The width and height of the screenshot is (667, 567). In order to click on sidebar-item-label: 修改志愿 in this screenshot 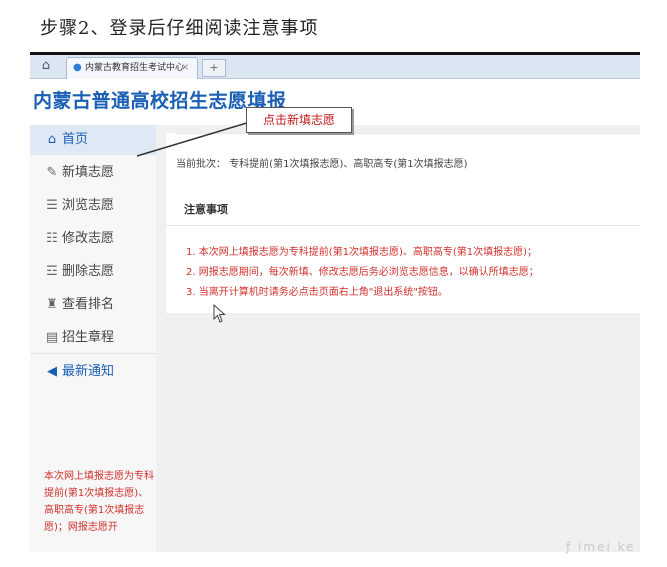, I will do `click(88, 238)`.